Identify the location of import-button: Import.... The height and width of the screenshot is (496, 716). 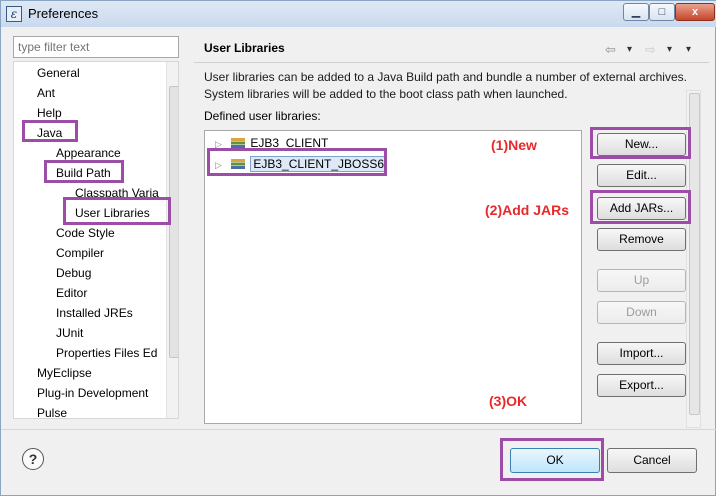
(641, 353).